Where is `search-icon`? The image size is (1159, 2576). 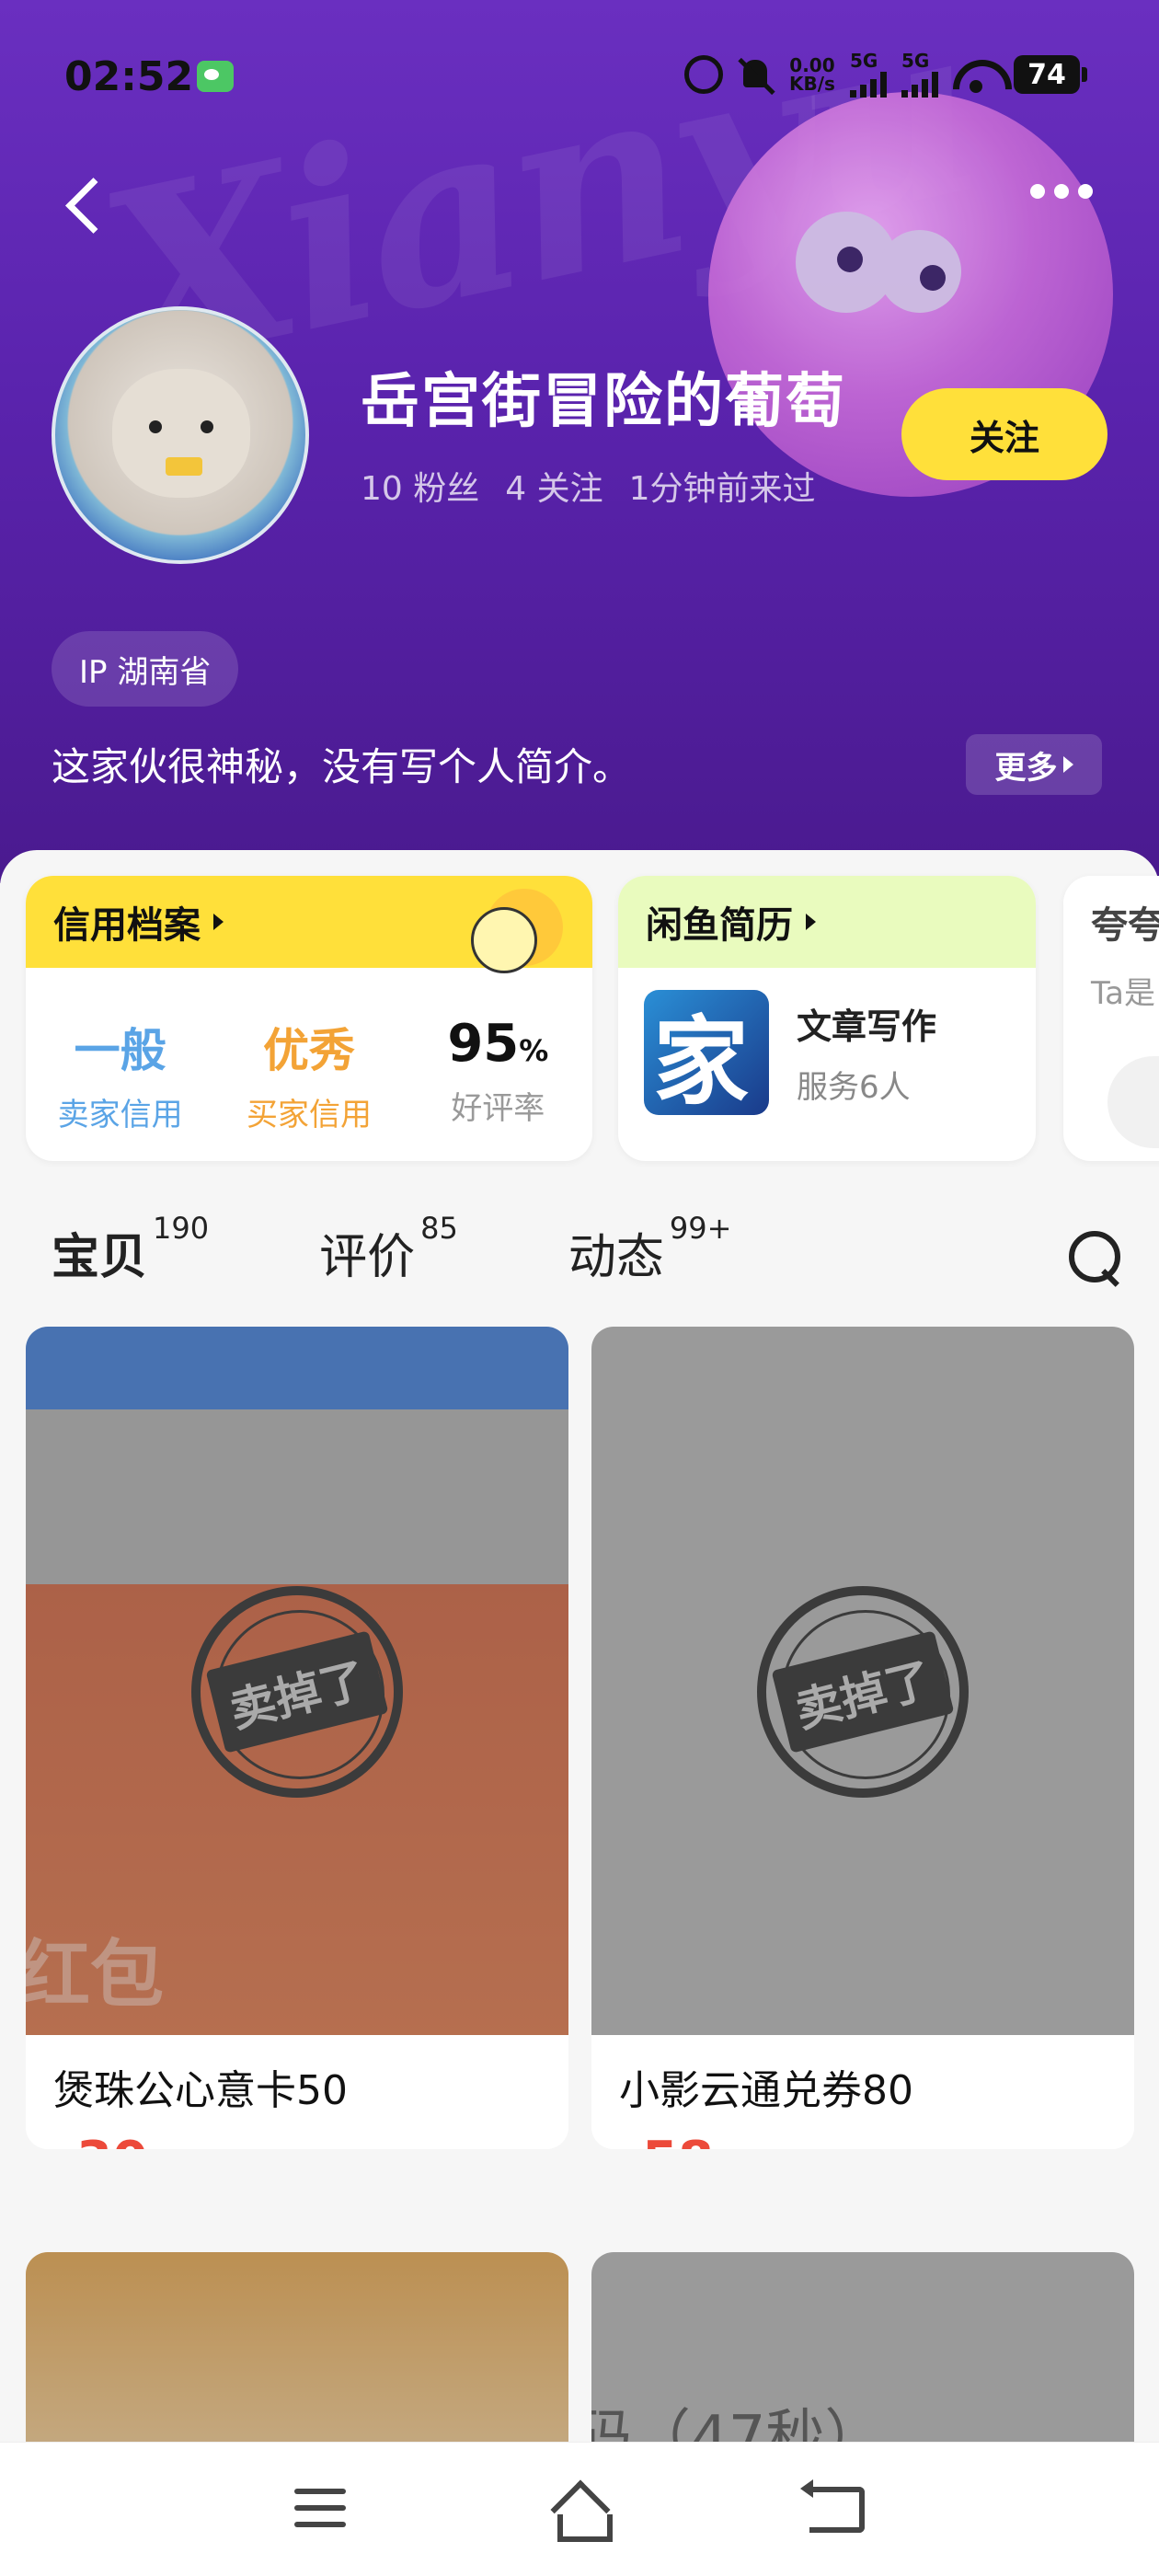
search-icon is located at coordinates (1095, 1257).